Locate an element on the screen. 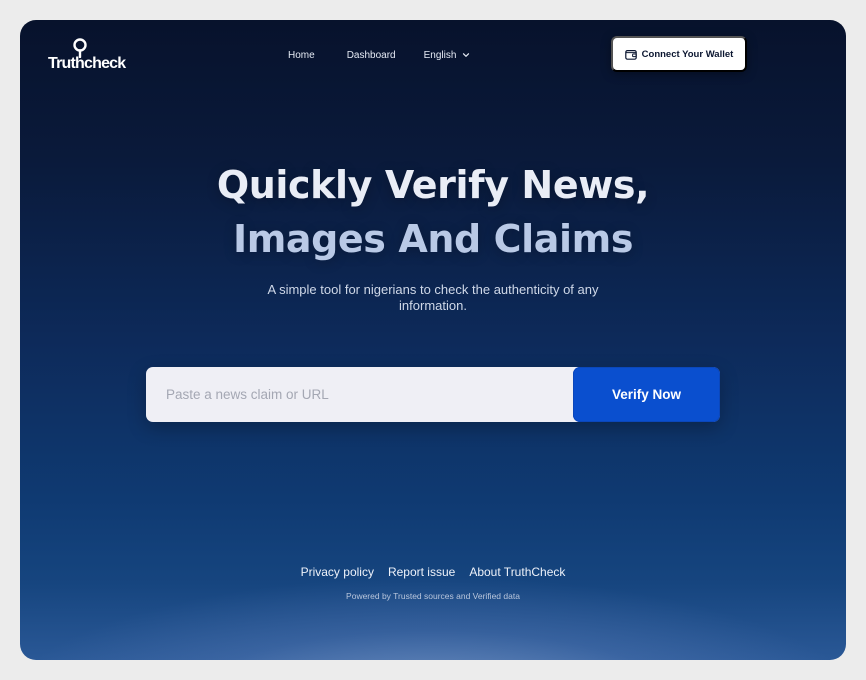  language-selector: English is located at coordinates (447, 55).